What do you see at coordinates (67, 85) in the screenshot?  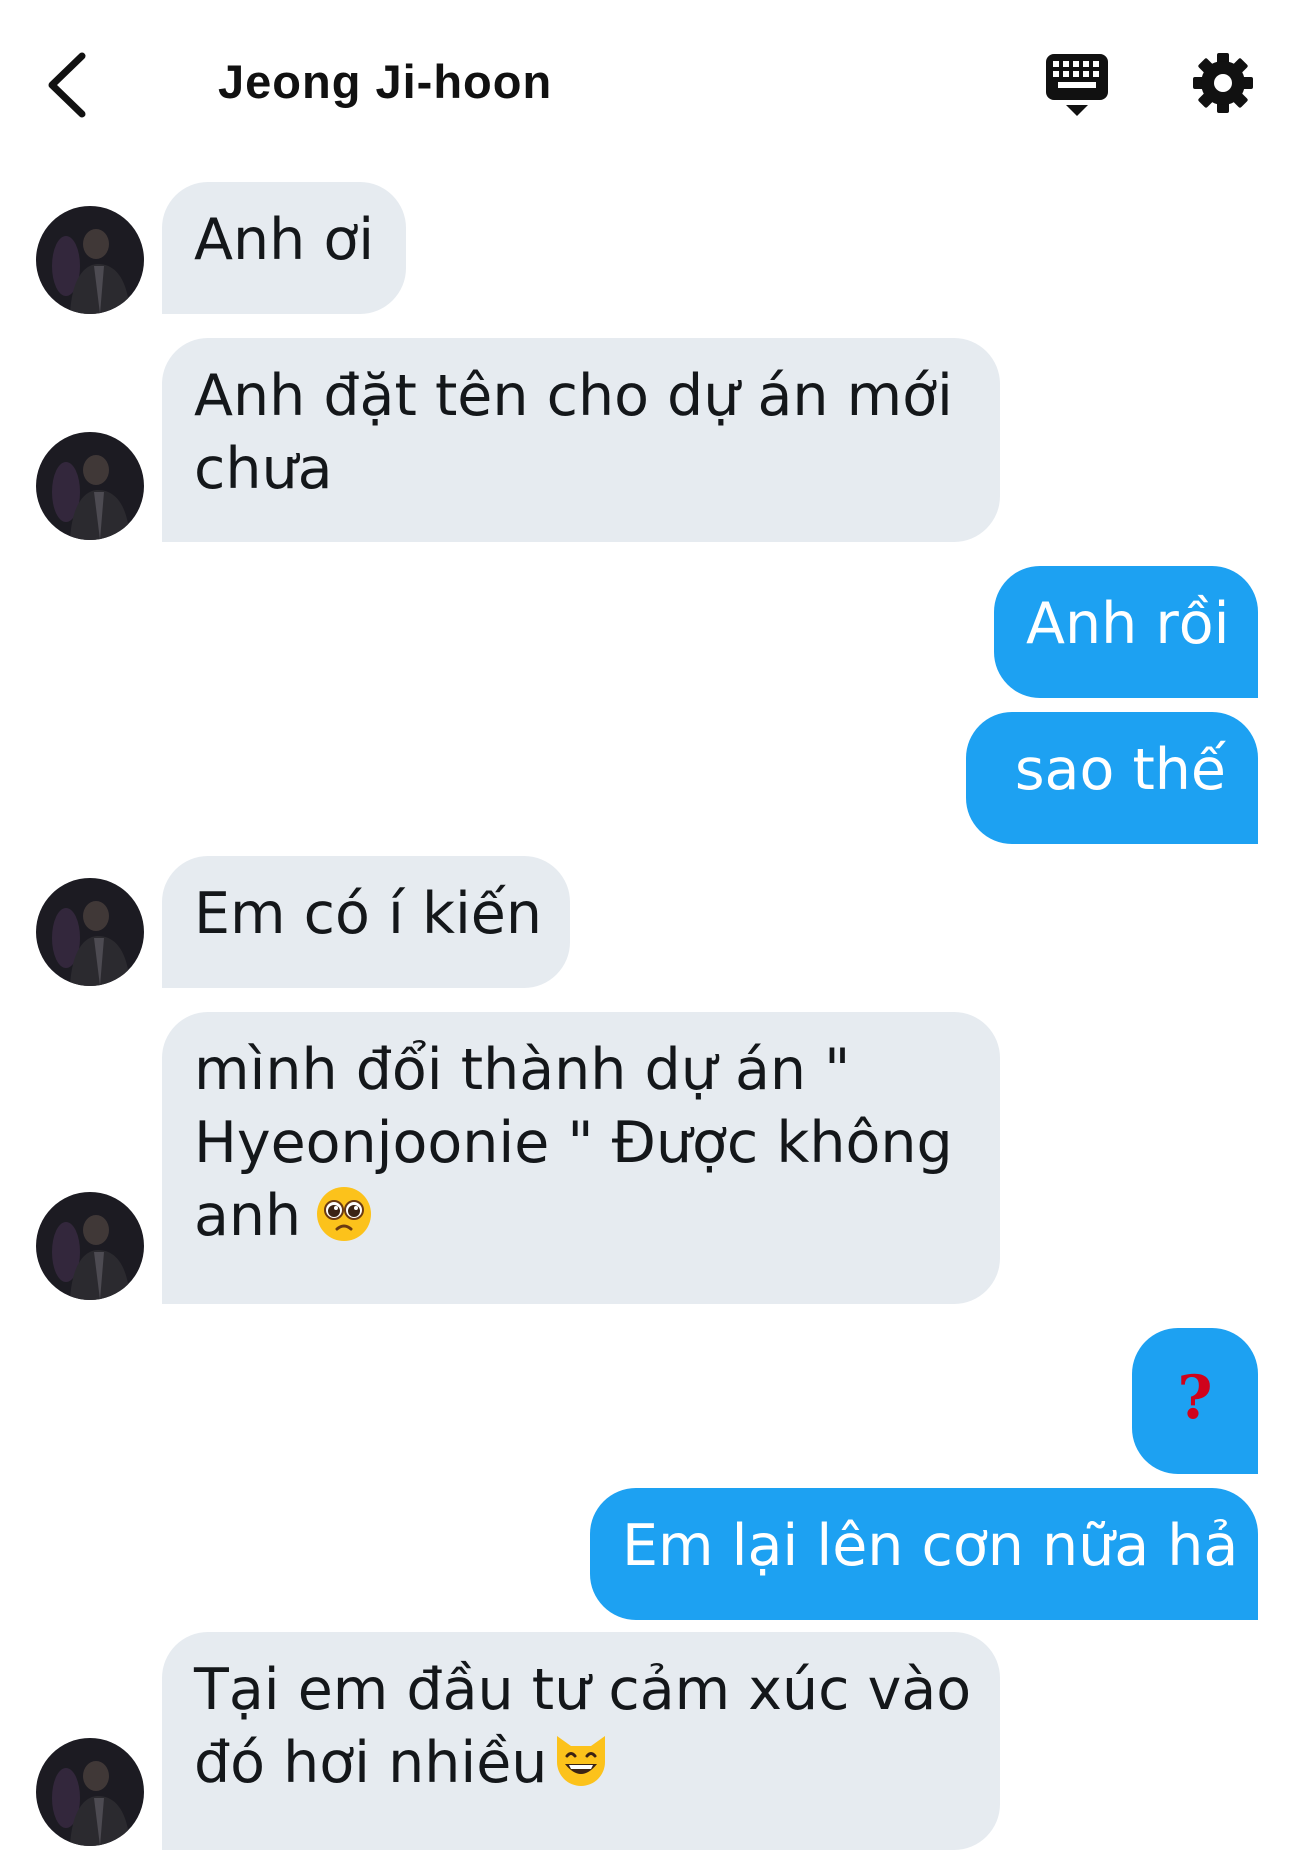 I see `chevron-left-icon` at bounding box center [67, 85].